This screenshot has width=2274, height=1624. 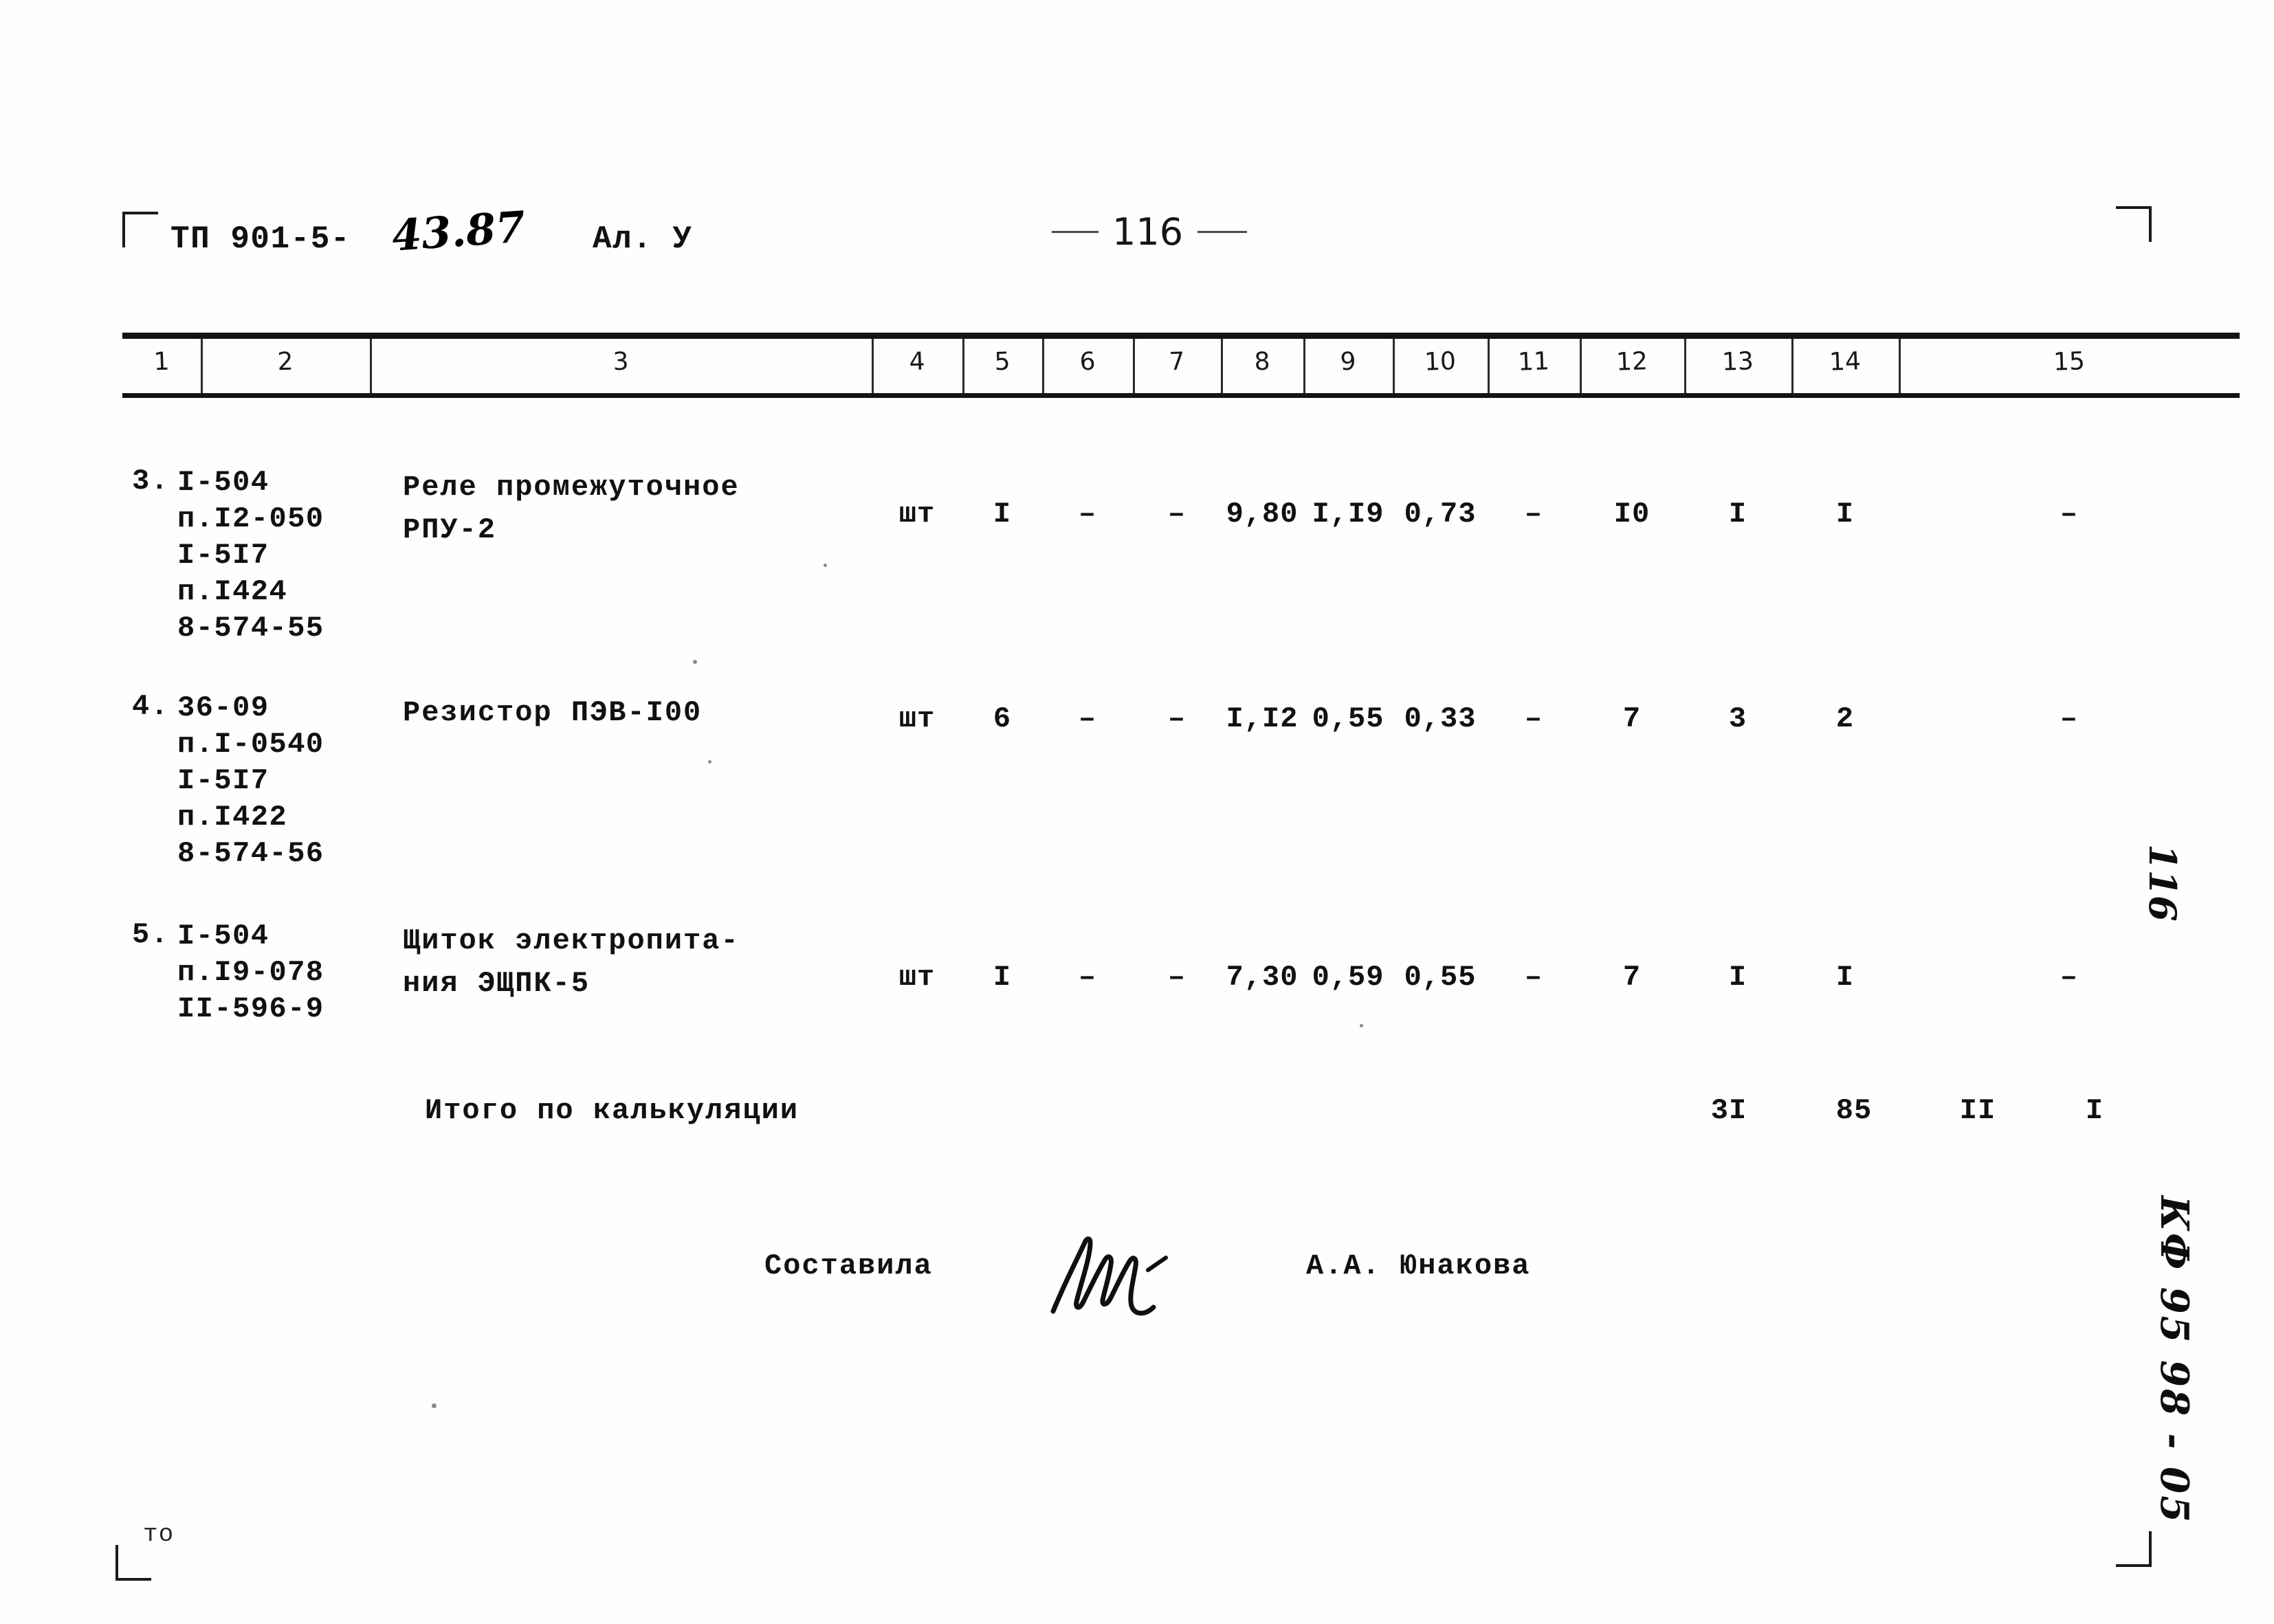 I want to click on row-cell-col-9: 0,59, so click(x=1348, y=977).